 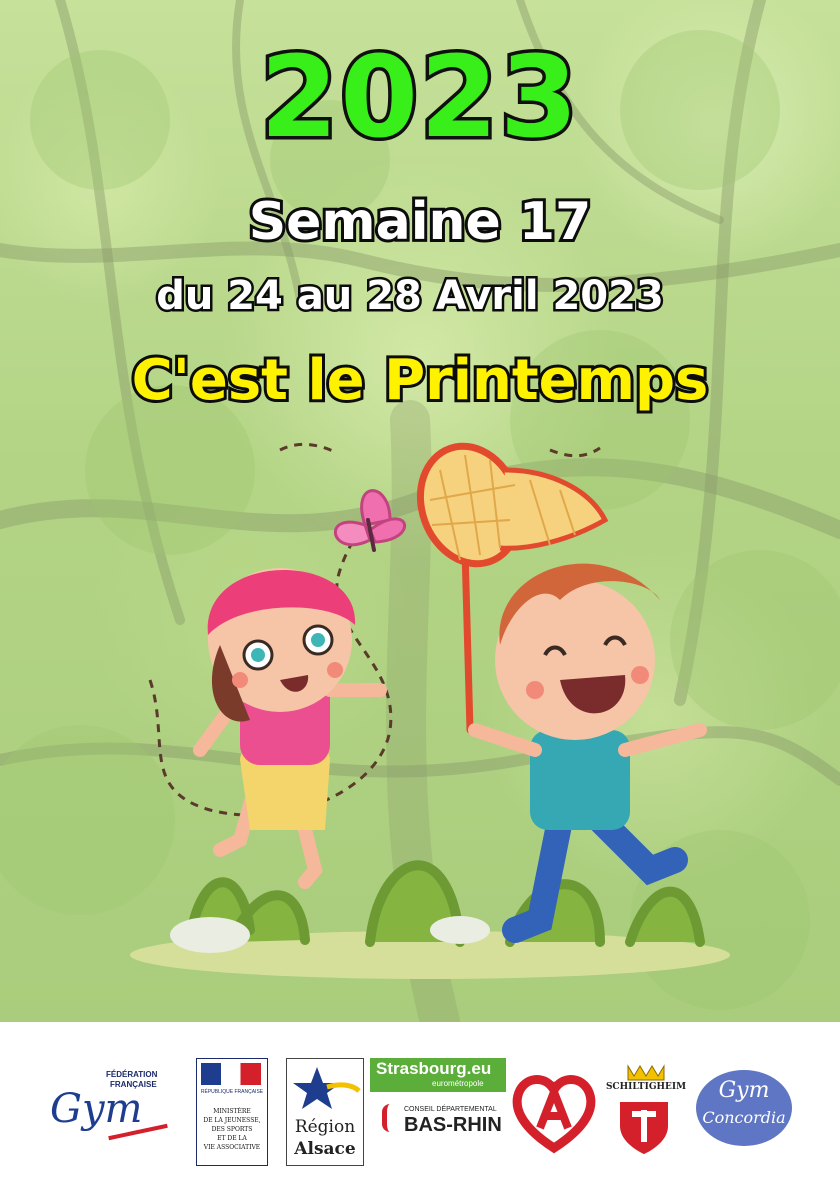 What do you see at coordinates (744, 1090) in the screenshot?
I see `concordia-line1: Gym` at bounding box center [744, 1090].